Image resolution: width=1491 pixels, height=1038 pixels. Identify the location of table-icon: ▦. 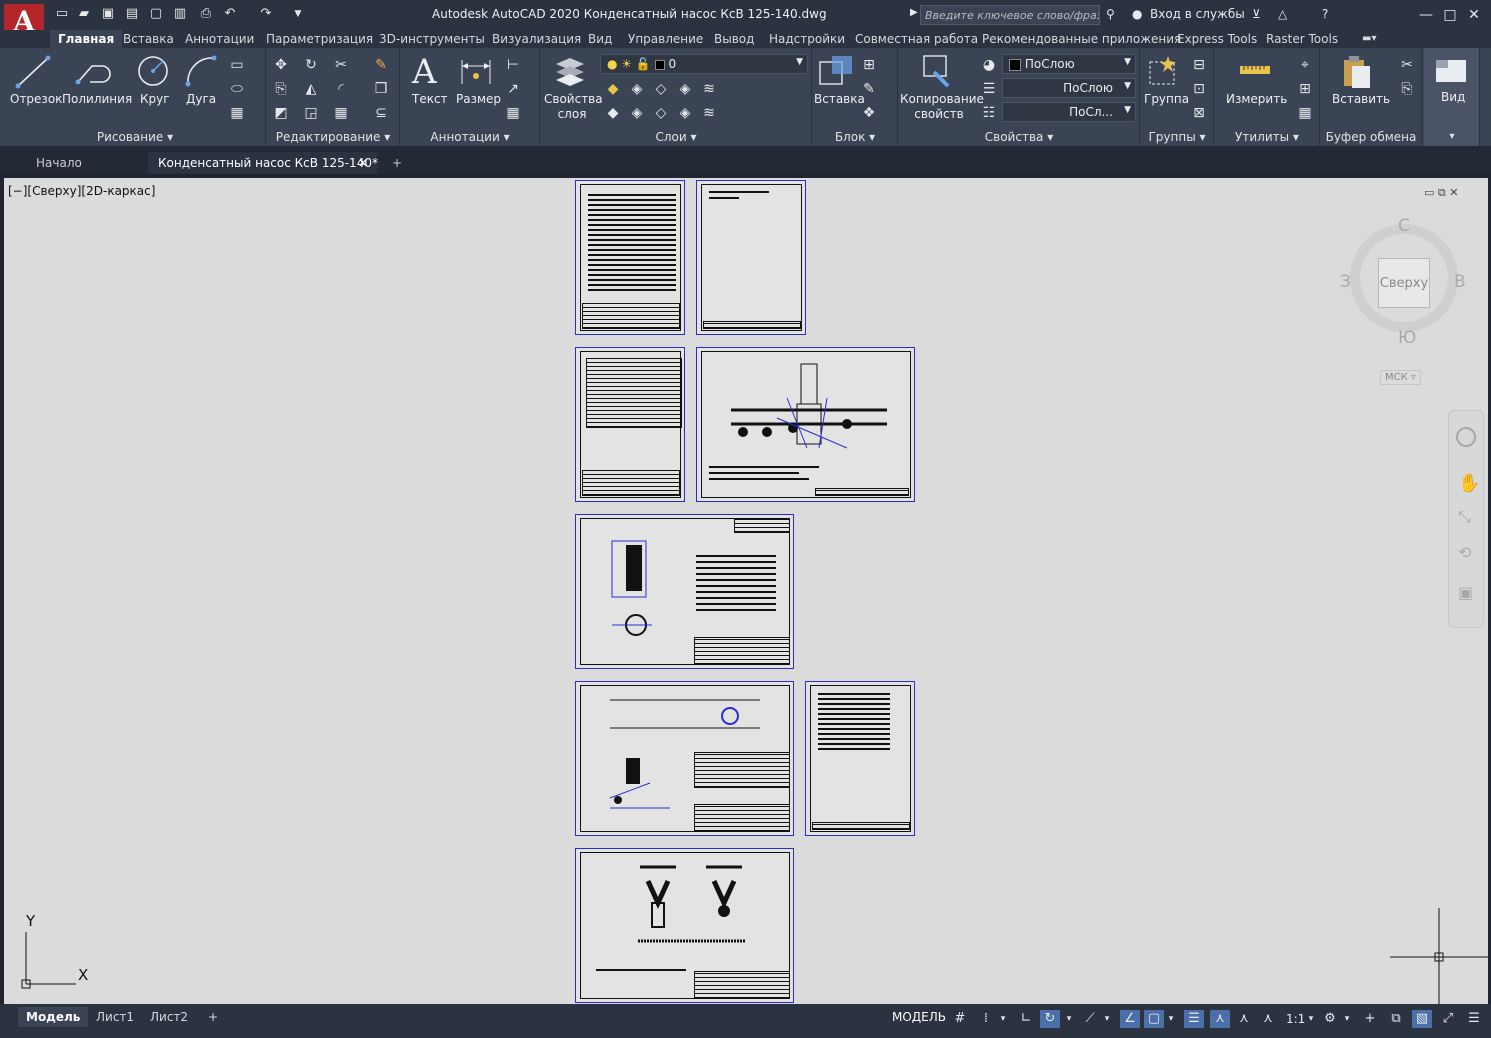
(513, 113).